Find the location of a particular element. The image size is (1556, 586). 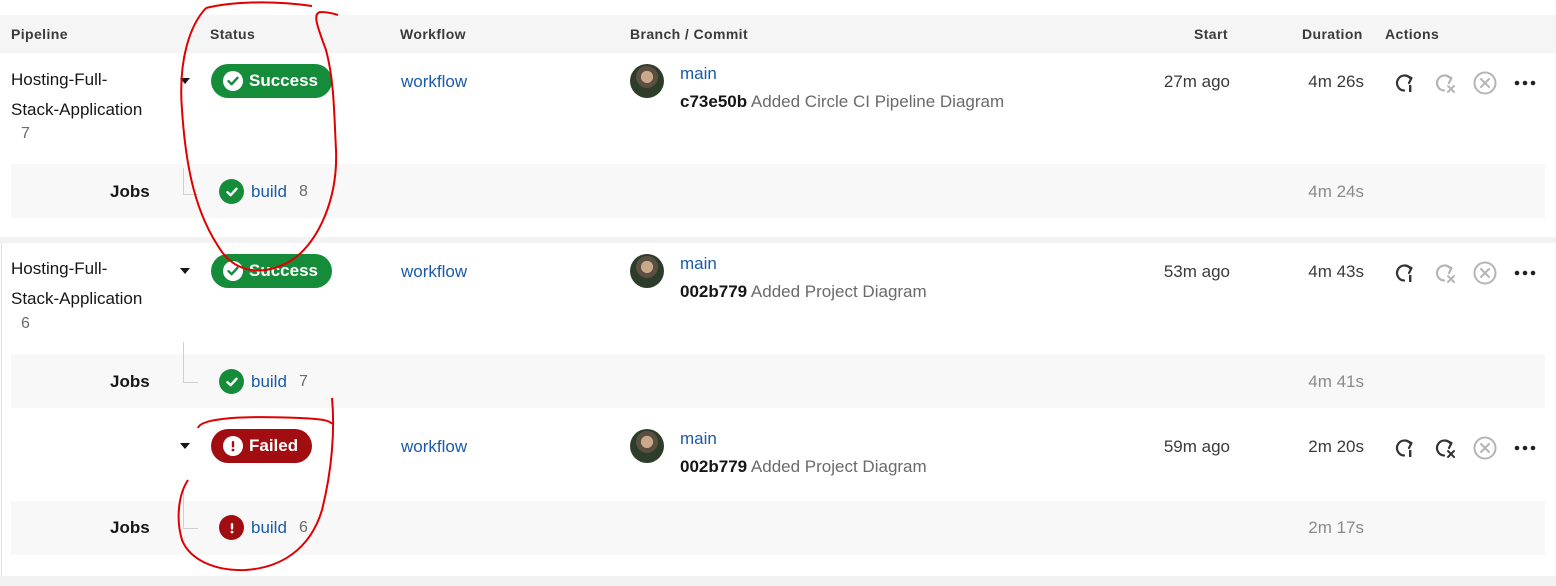

commit-info: c73e50b Added Circle CI Pipeline Diagram is located at coordinates (842, 102).